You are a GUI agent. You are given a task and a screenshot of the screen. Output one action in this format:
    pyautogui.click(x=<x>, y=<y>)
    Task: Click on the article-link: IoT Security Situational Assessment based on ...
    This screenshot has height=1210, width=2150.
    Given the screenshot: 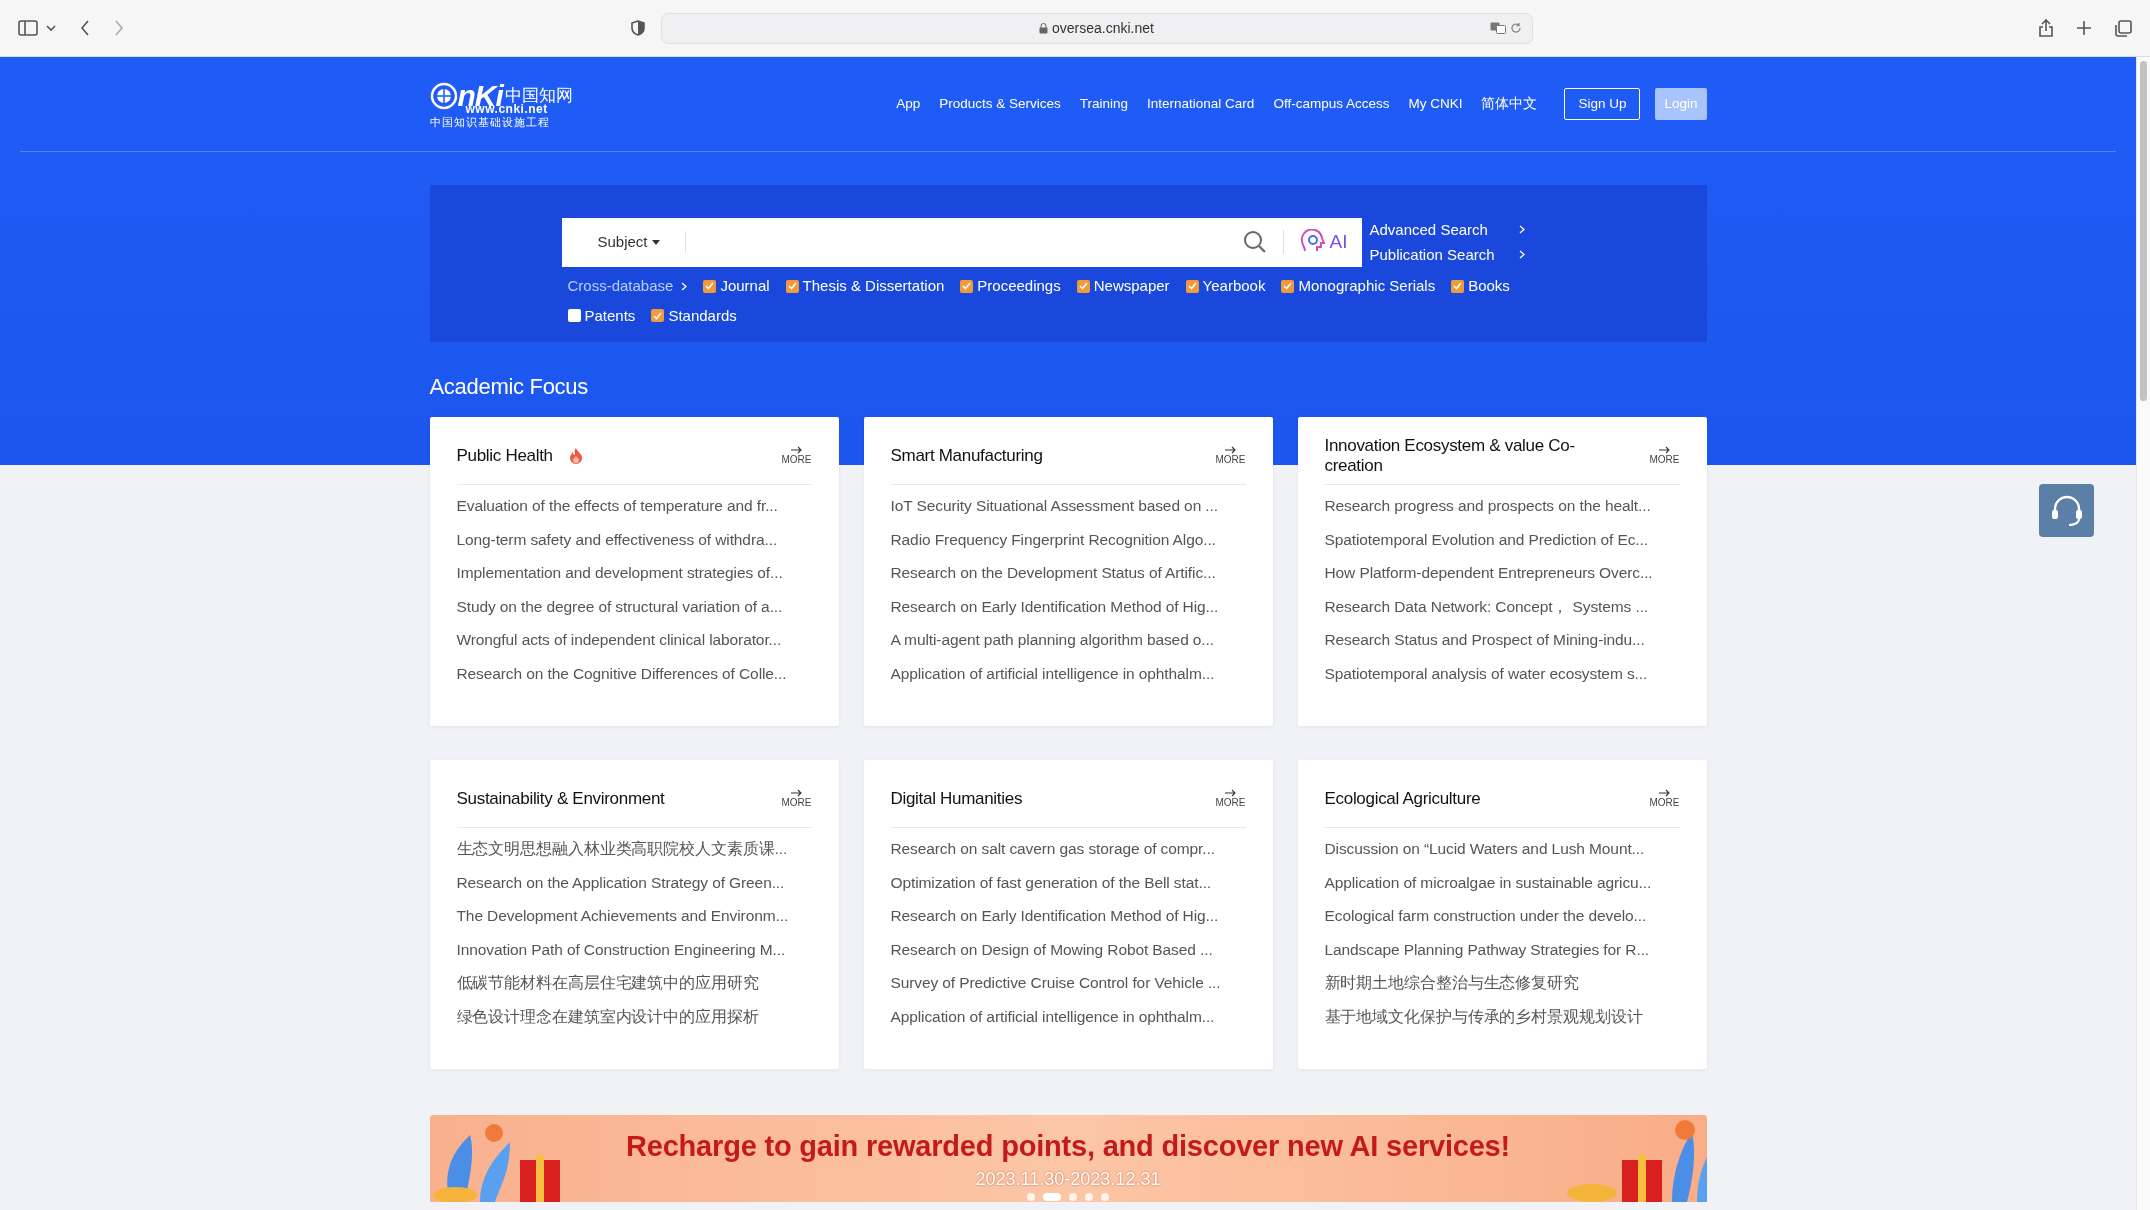 What is the action you would take?
    pyautogui.click(x=1068, y=506)
    